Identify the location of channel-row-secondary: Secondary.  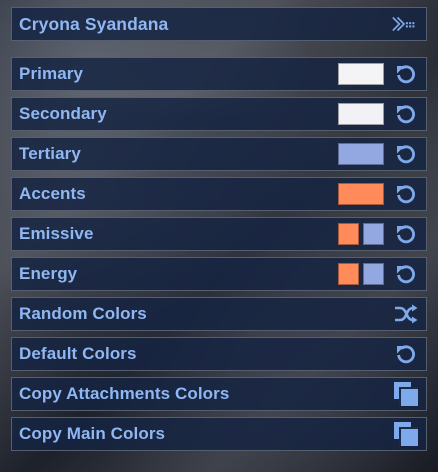
(219, 114).